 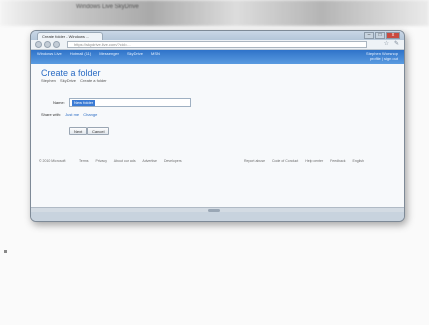 What do you see at coordinates (56, 44) in the screenshot?
I see `refresh-icon` at bounding box center [56, 44].